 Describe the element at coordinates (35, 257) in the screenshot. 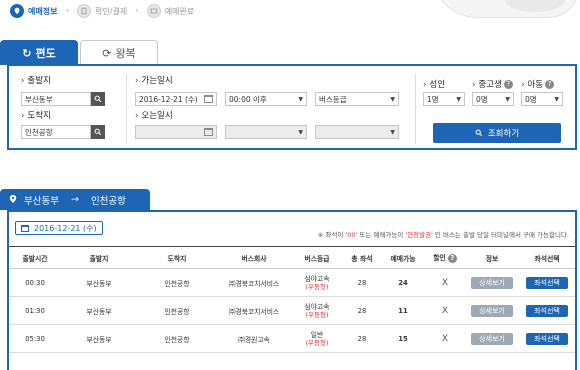

I see `col-departure-time: 출발시간` at that location.